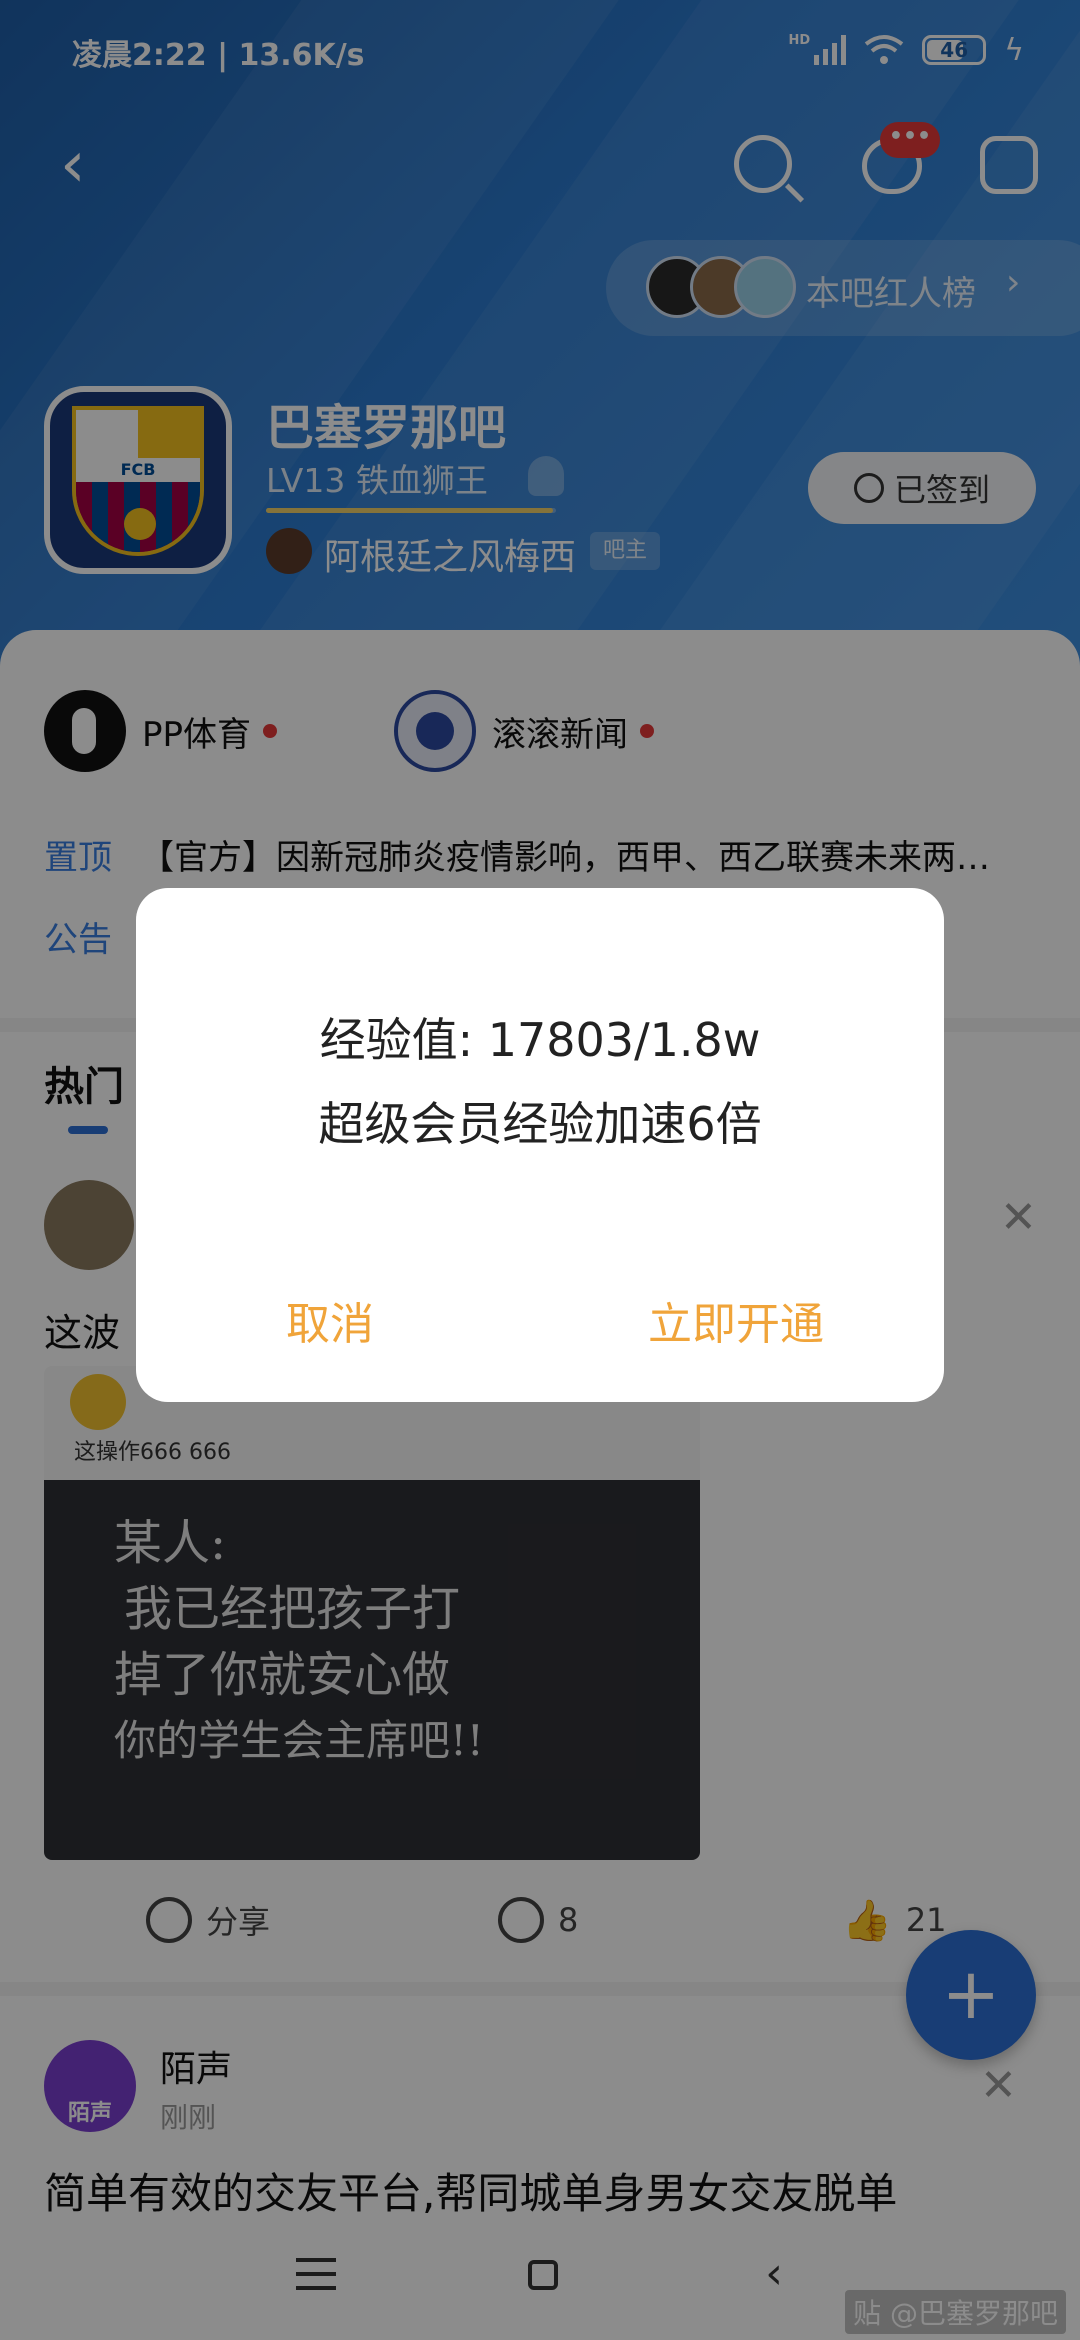  I want to click on cancel-button: 取消, so click(330, 1320).